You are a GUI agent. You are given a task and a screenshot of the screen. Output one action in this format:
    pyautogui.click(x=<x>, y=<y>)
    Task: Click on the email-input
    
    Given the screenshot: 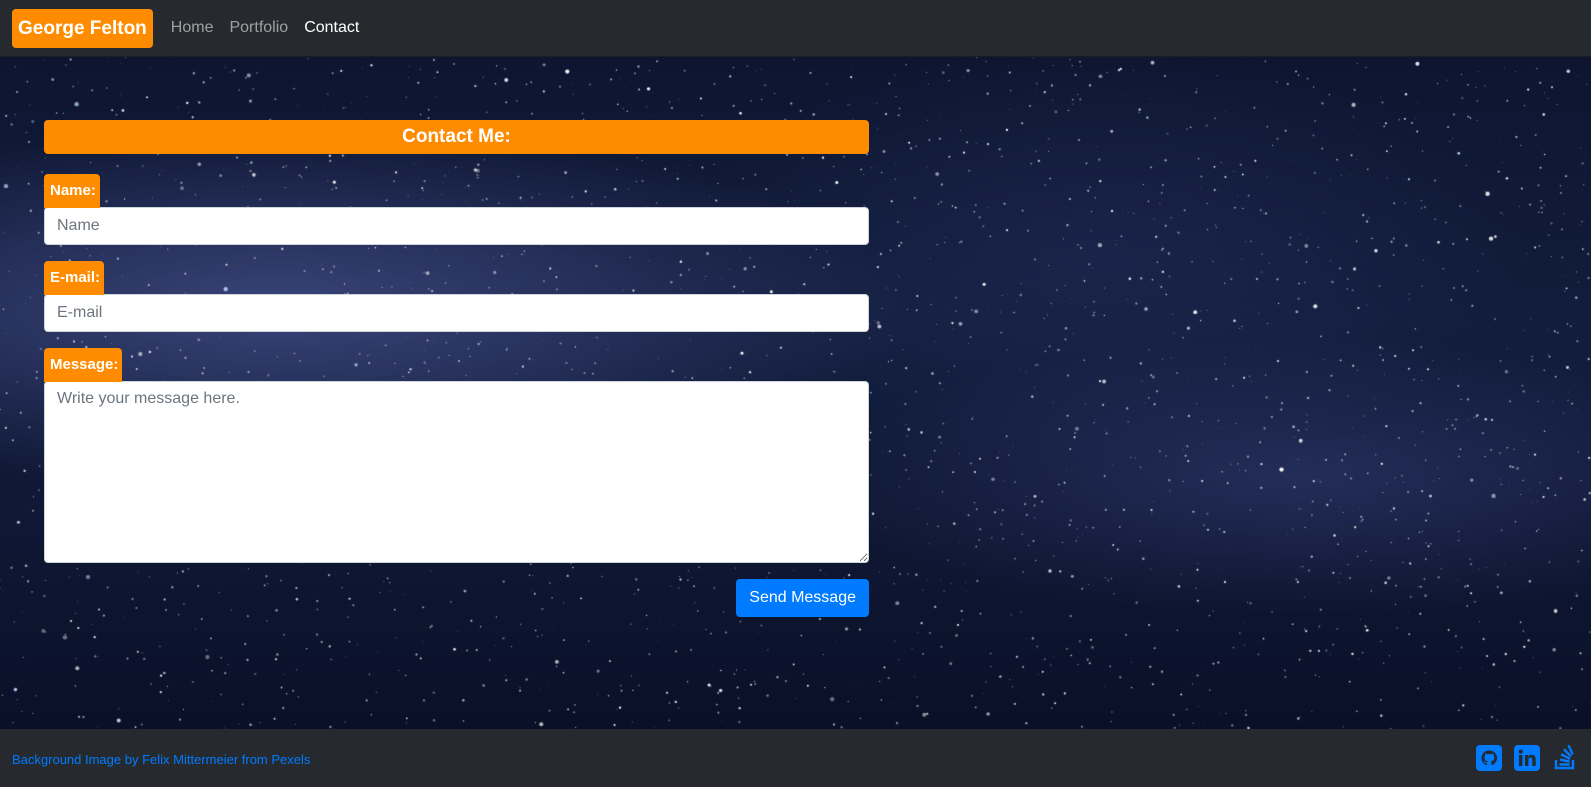 What is the action you would take?
    pyautogui.click(x=456, y=313)
    